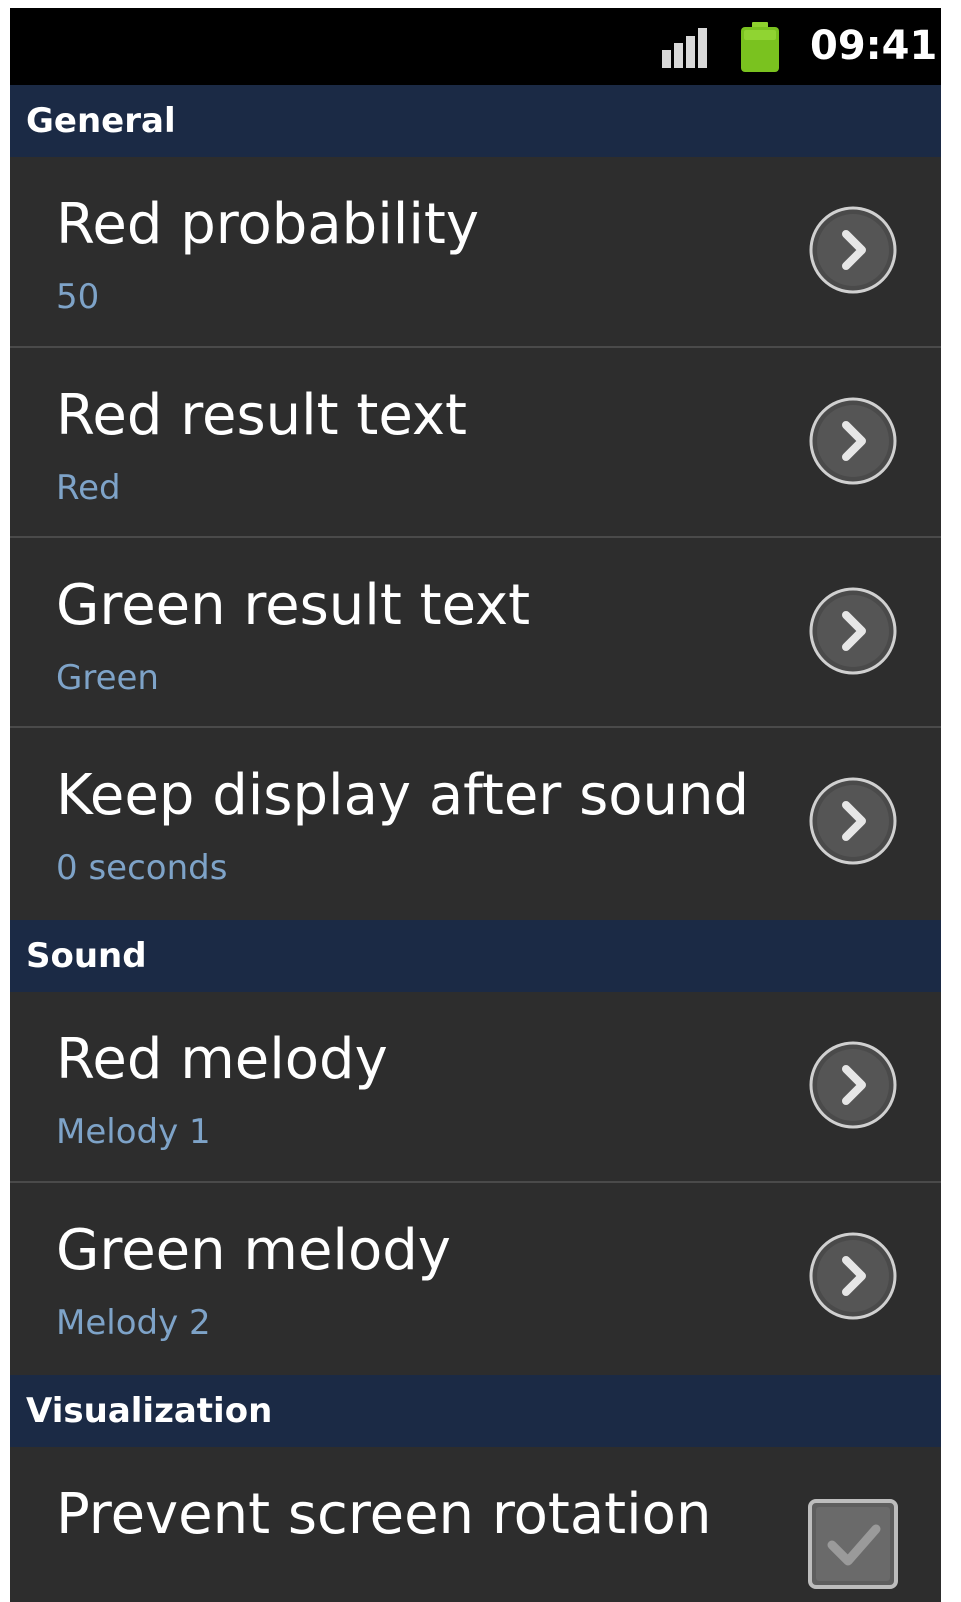 The height and width of the screenshot is (1602, 961). What do you see at coordinates (78, 297) in the screenshot?
I see `pref-summary: 50` at bounding box center [78, 297].